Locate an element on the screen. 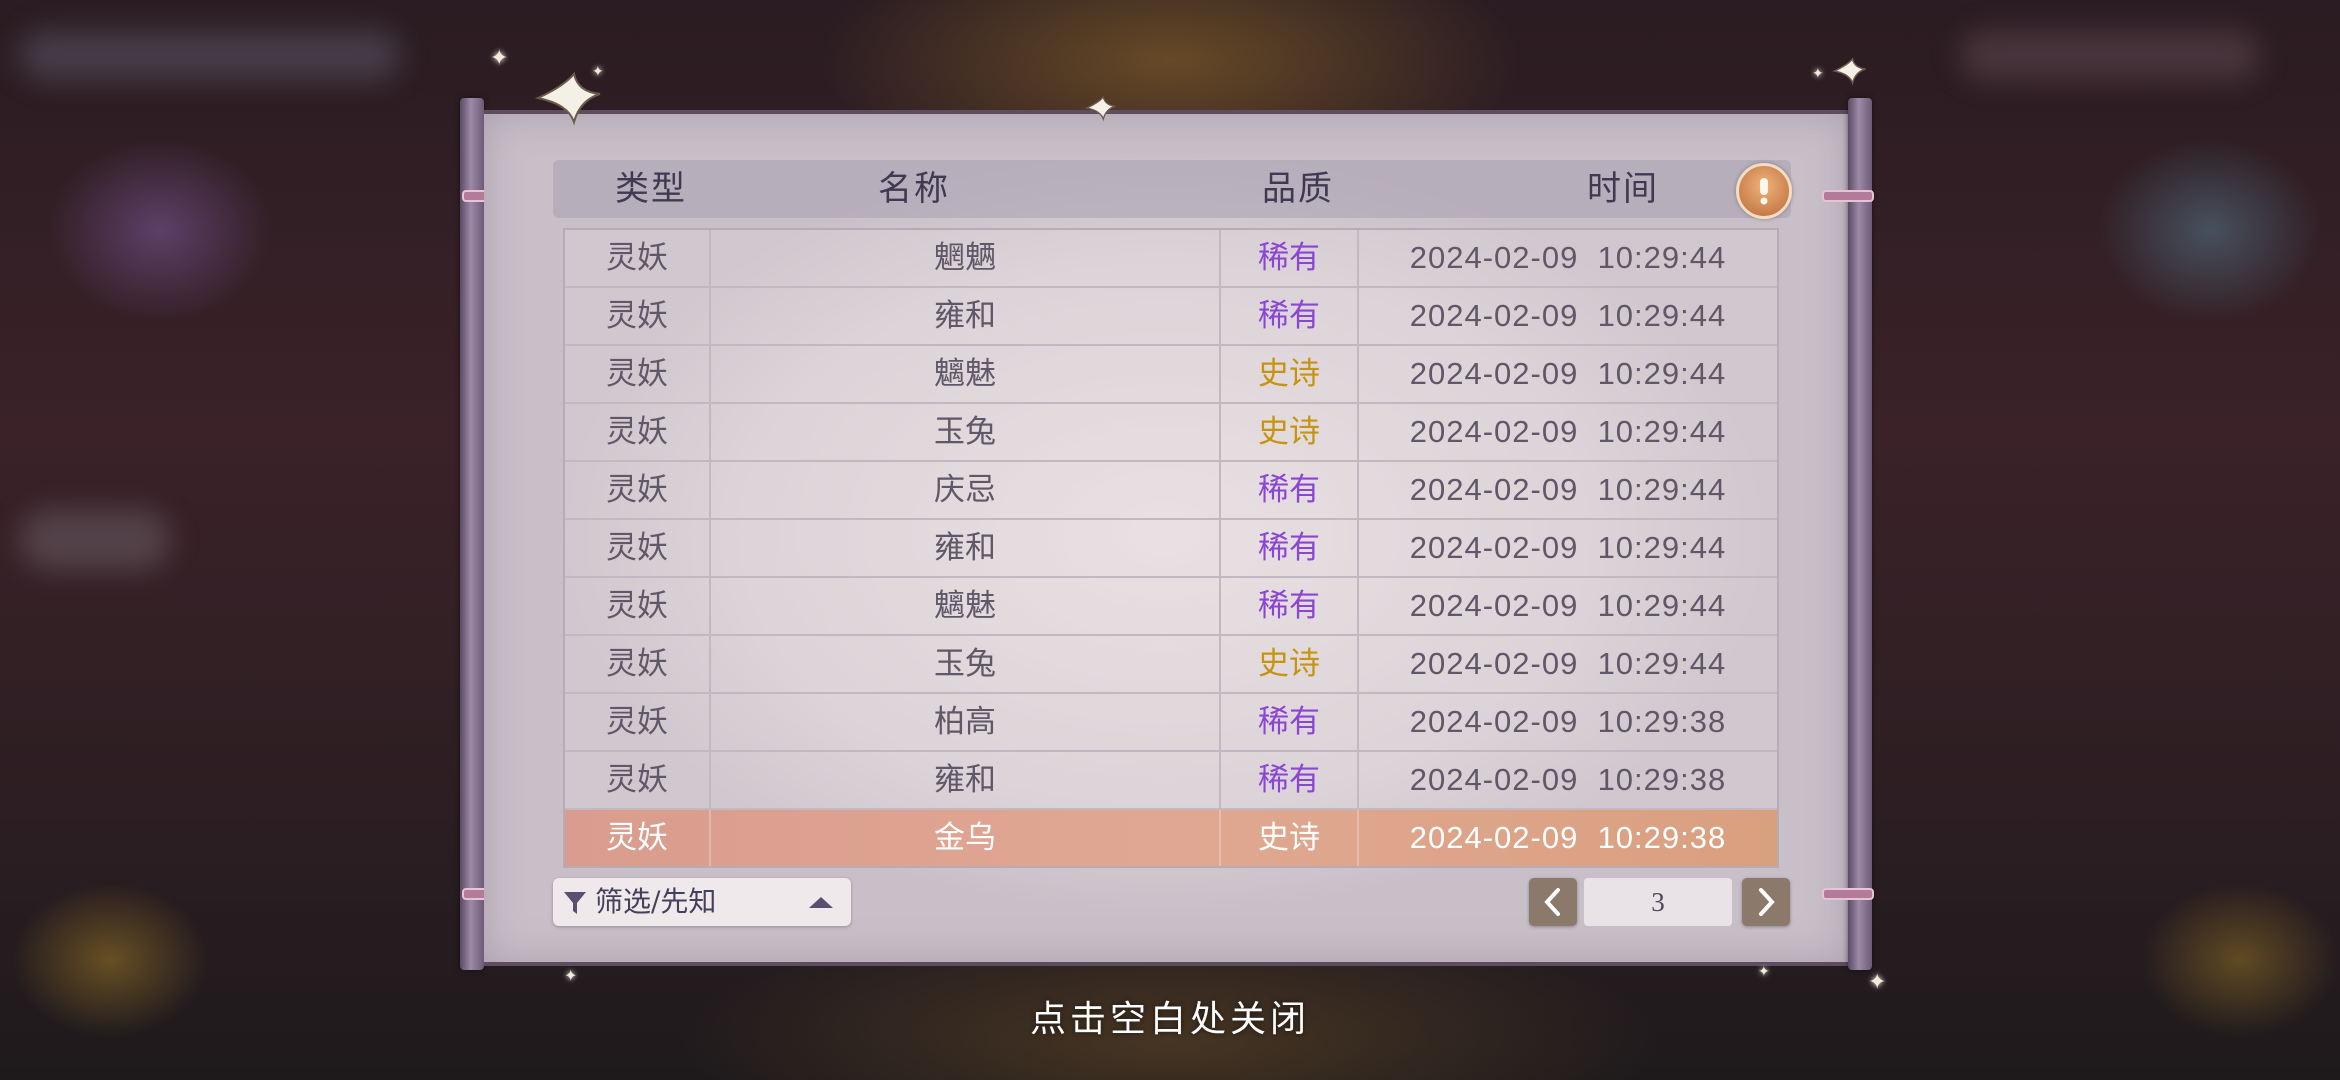 The image size is (2340, 1080). caret-up-icon is located at coordinates (821, 902).